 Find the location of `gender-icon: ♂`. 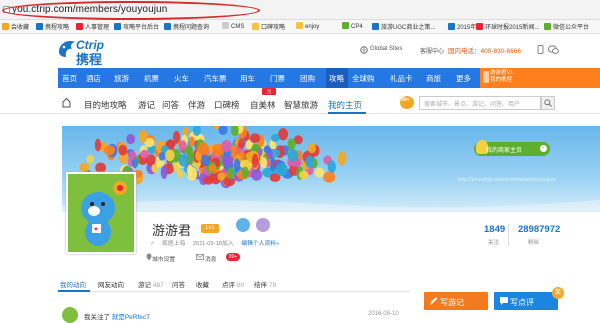

gender-icon: ♂ is located at coordinates (152, 244).